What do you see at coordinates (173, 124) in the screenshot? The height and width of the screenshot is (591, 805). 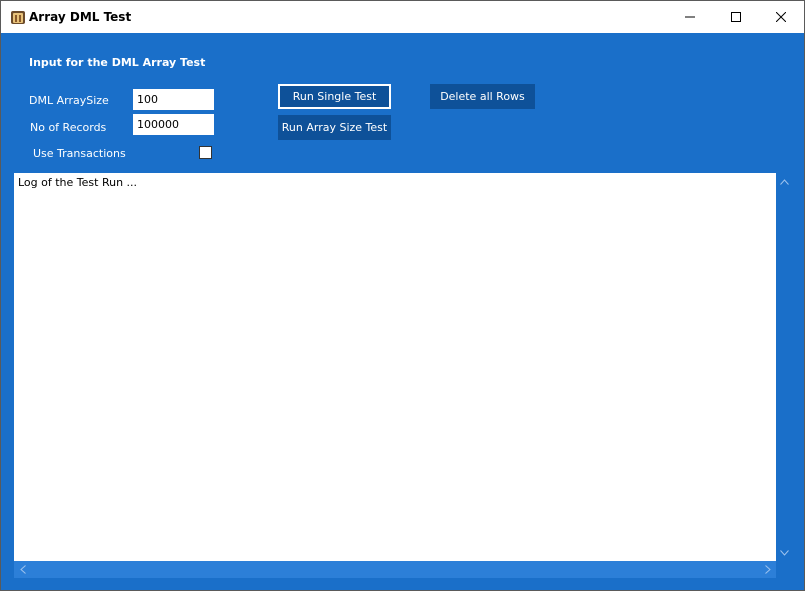 I see `records-input: 100000` at bounding box center [173, 124].